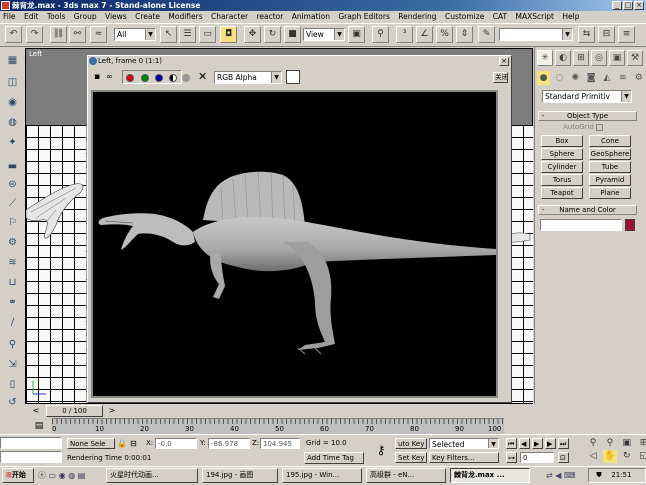 This screenshot has width=646, height=485. What do you see at coordinates (581, 58) in the screenshot?
I see `hierarchy-tab-icon: ⊞` at bounding box center [581, 58].